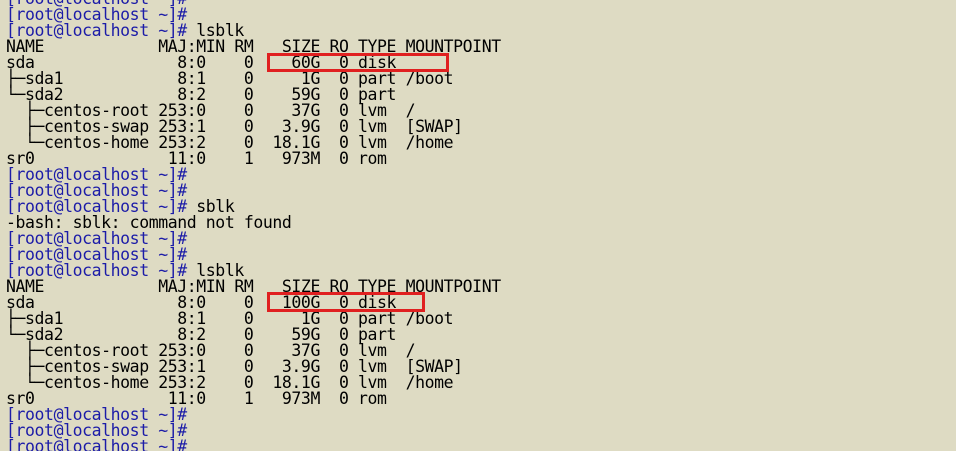  What do you see at coordinates (96, 444) in the screenshot?
I see `shell-prompt: [root@localhost ~]#` at bounding box center [96, 444].